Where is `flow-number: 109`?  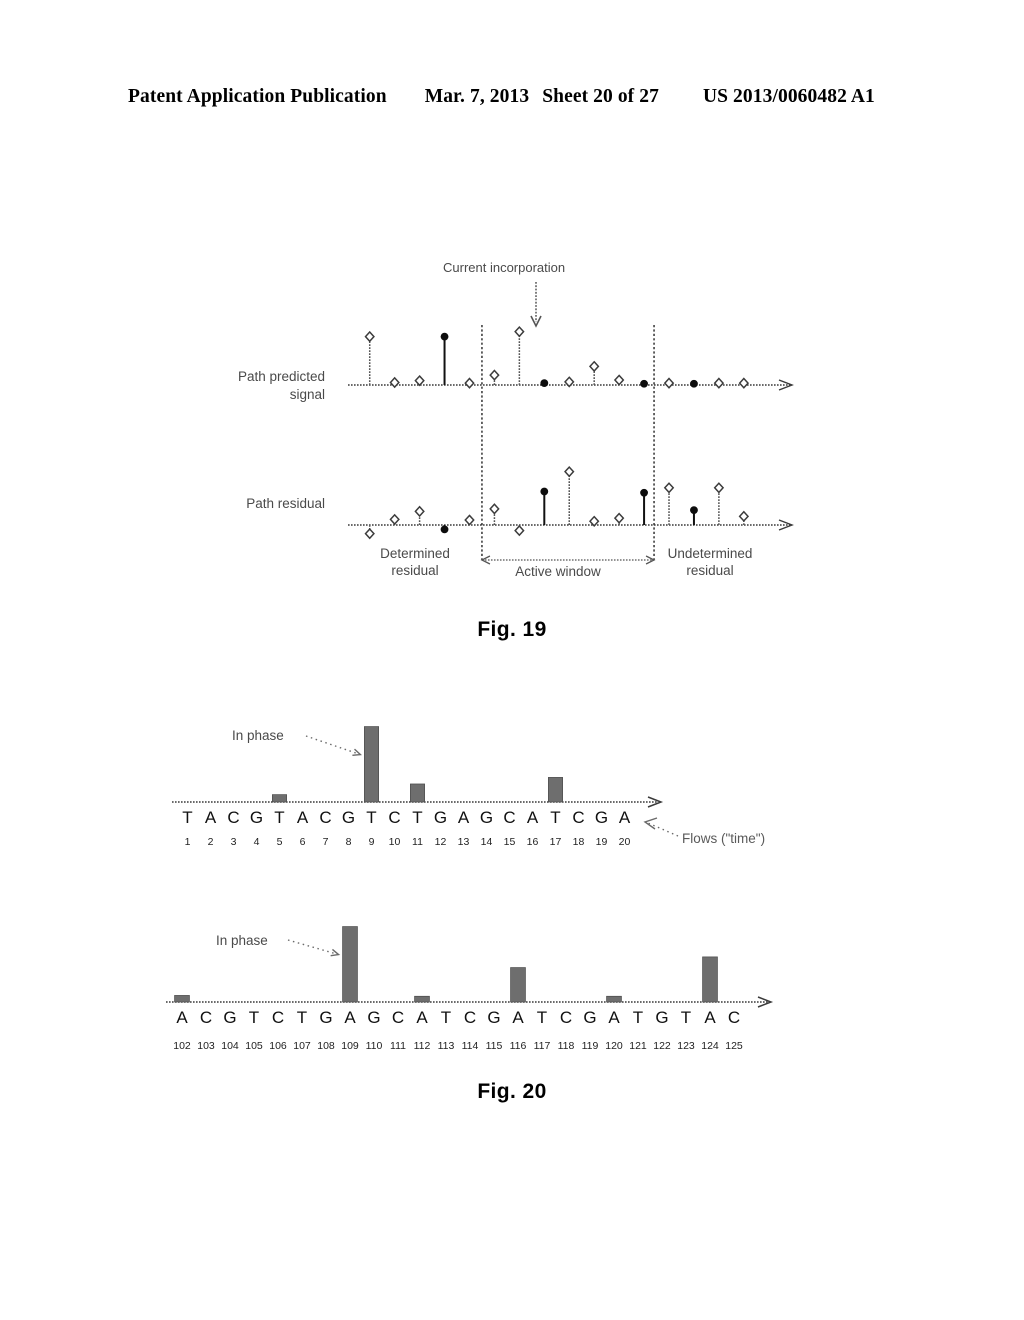
flow-number: 109 is located at coordinates (350, 1046).